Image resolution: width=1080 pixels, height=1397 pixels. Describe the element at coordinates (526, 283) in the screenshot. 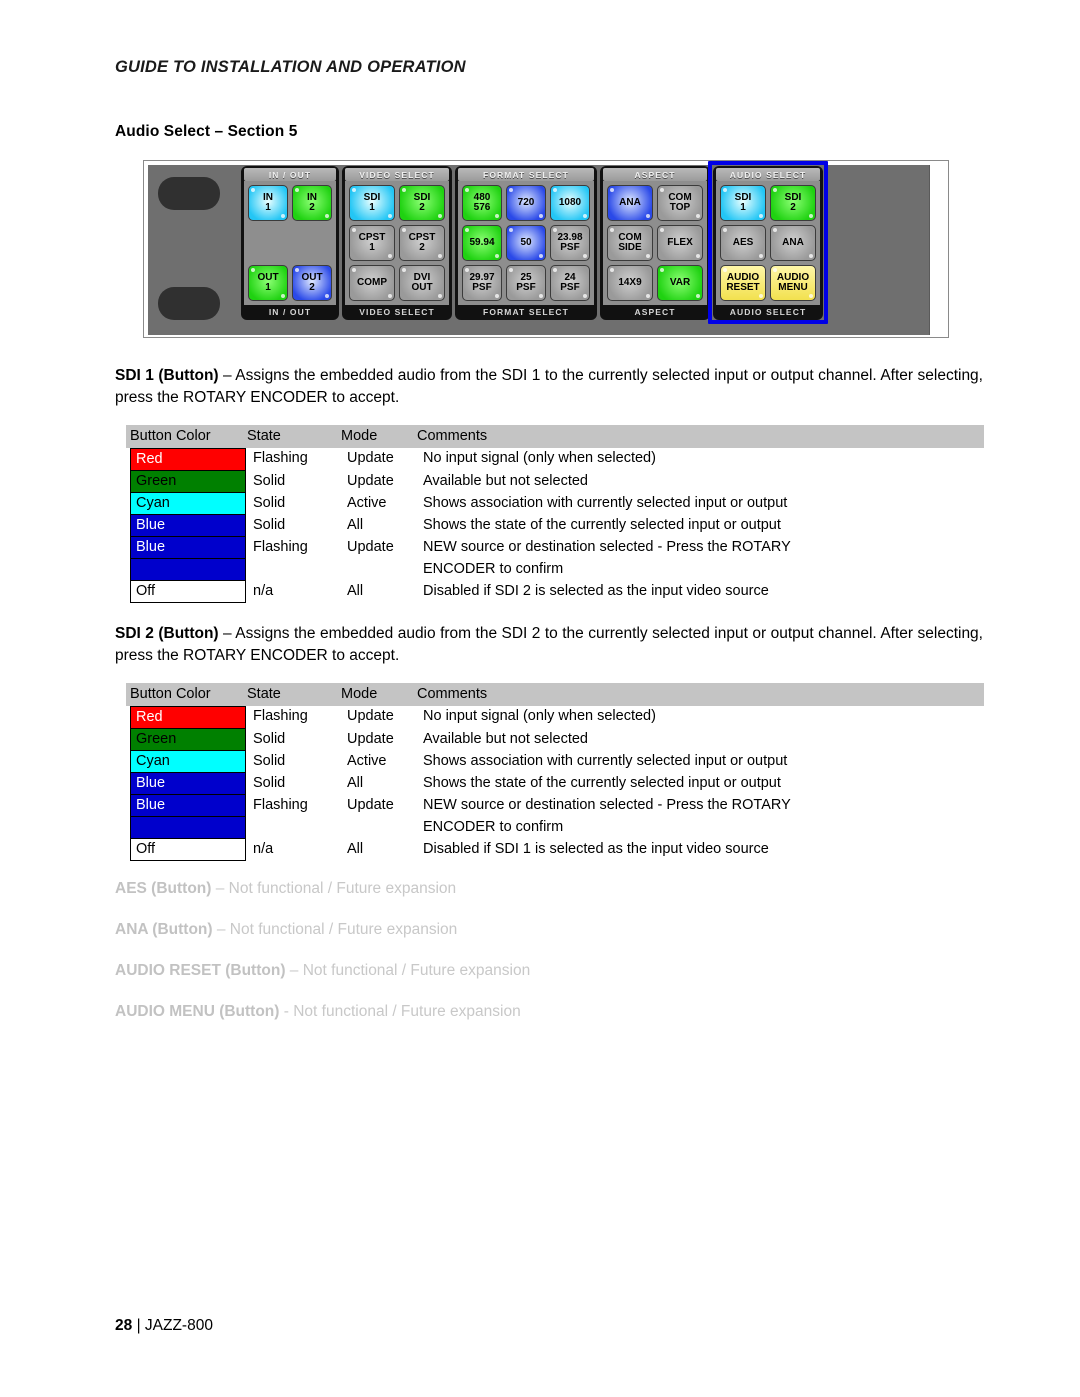

I see `panel-key-25-psf: 25 PSF` at that location.